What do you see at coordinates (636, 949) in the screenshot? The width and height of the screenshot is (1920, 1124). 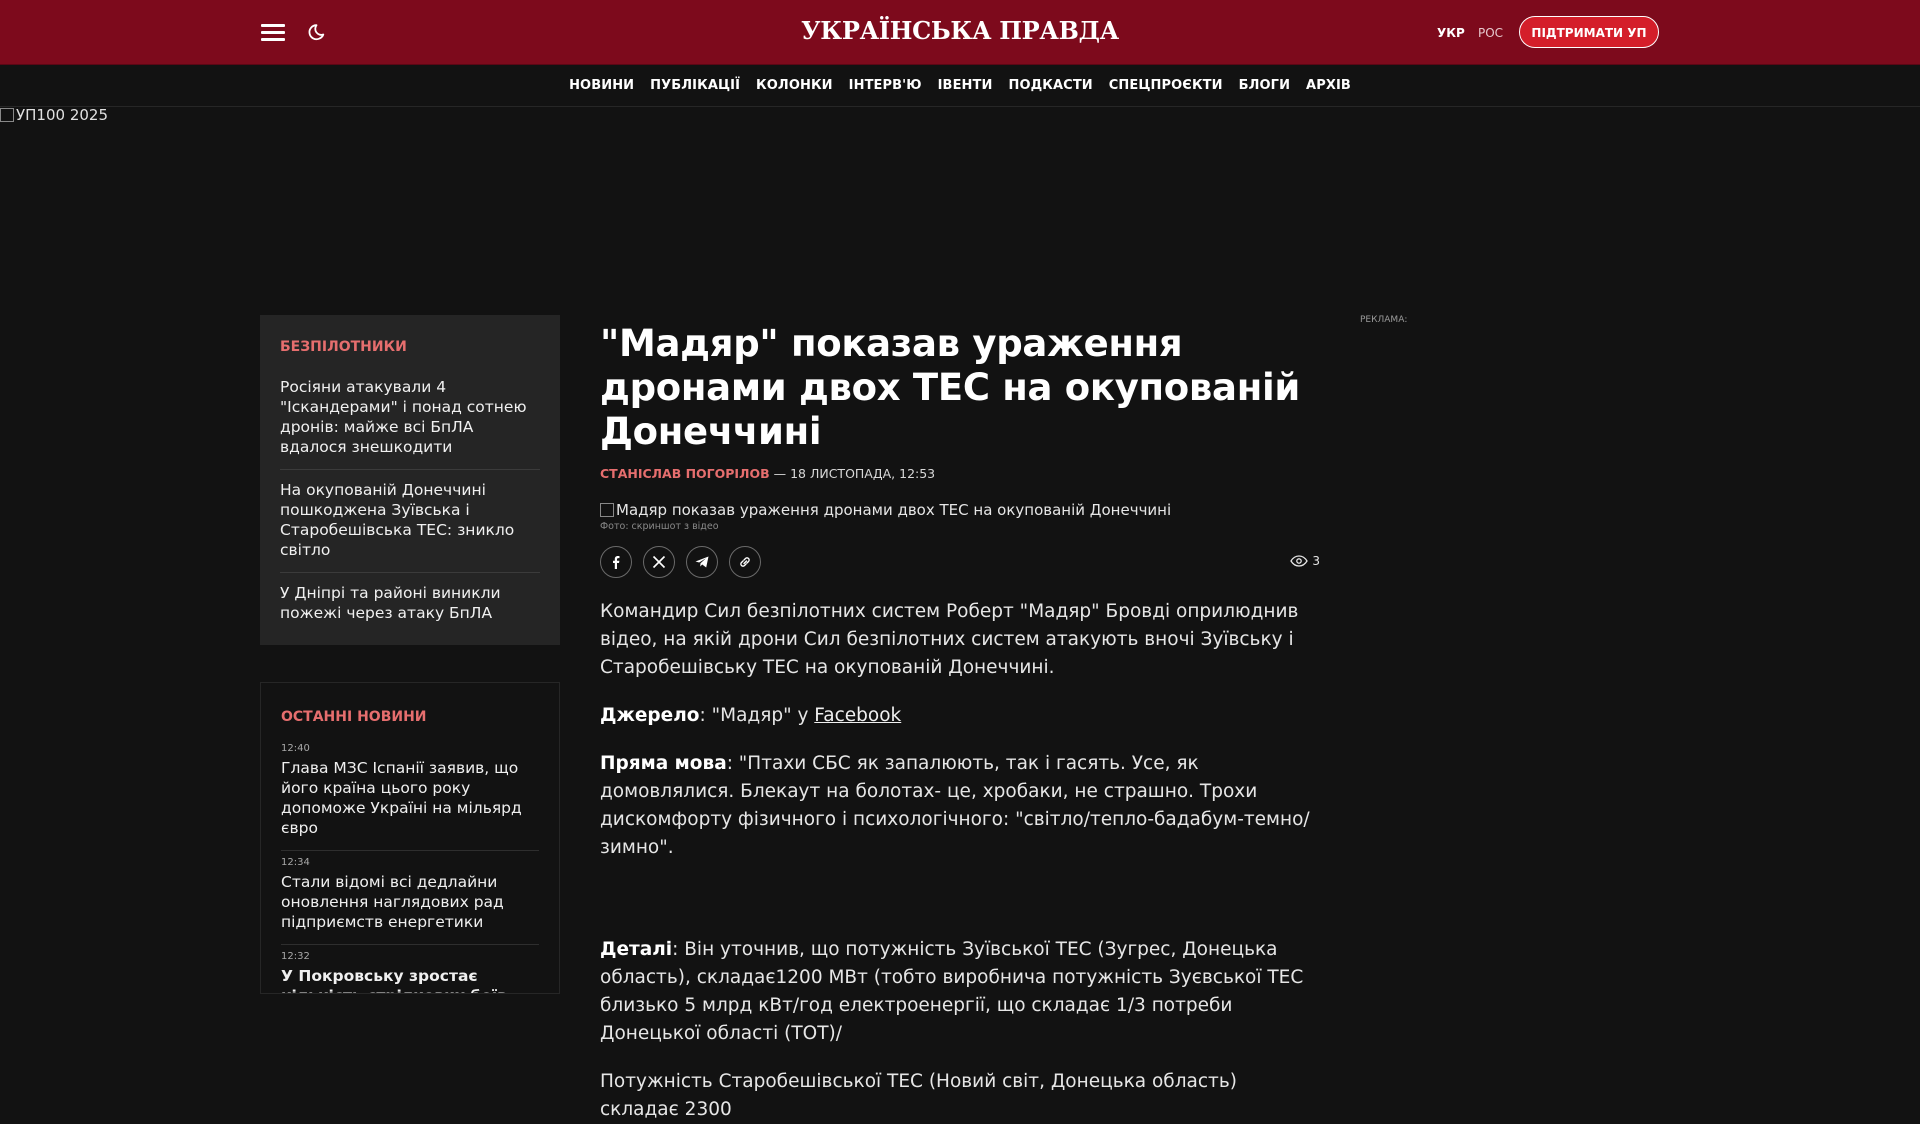 I see `details-label: Деталі` at bounding box center [636, 949].